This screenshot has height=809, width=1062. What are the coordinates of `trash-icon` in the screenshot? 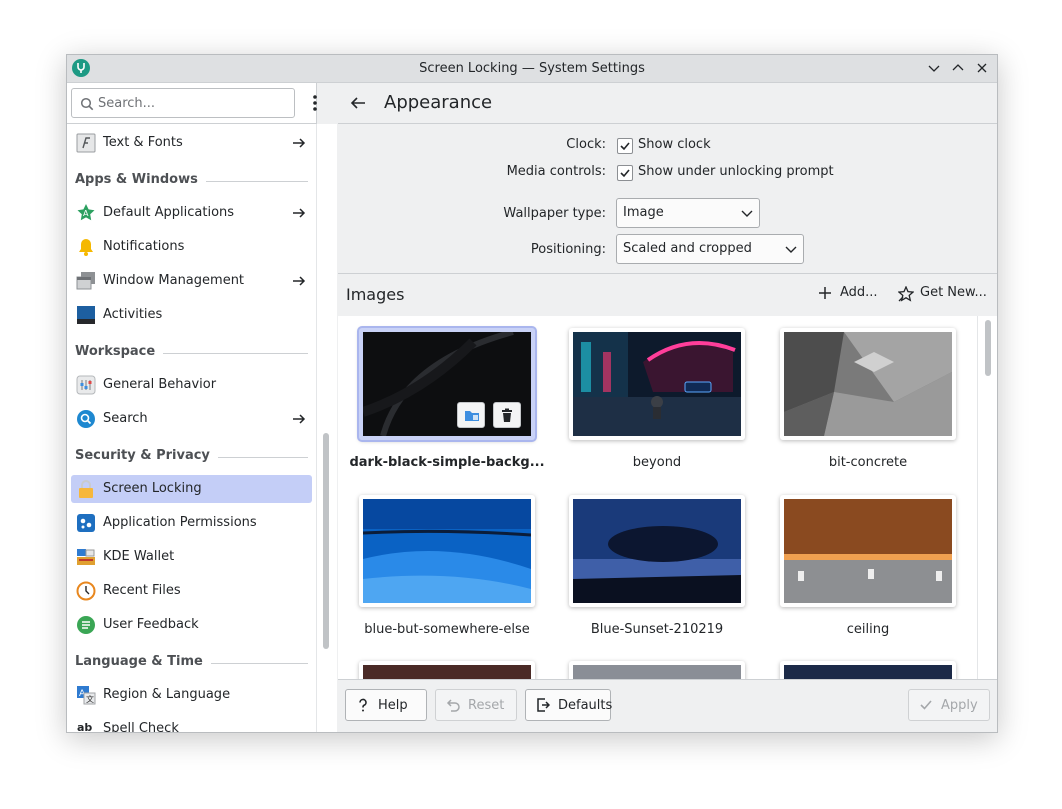 It's located at (507, 415).